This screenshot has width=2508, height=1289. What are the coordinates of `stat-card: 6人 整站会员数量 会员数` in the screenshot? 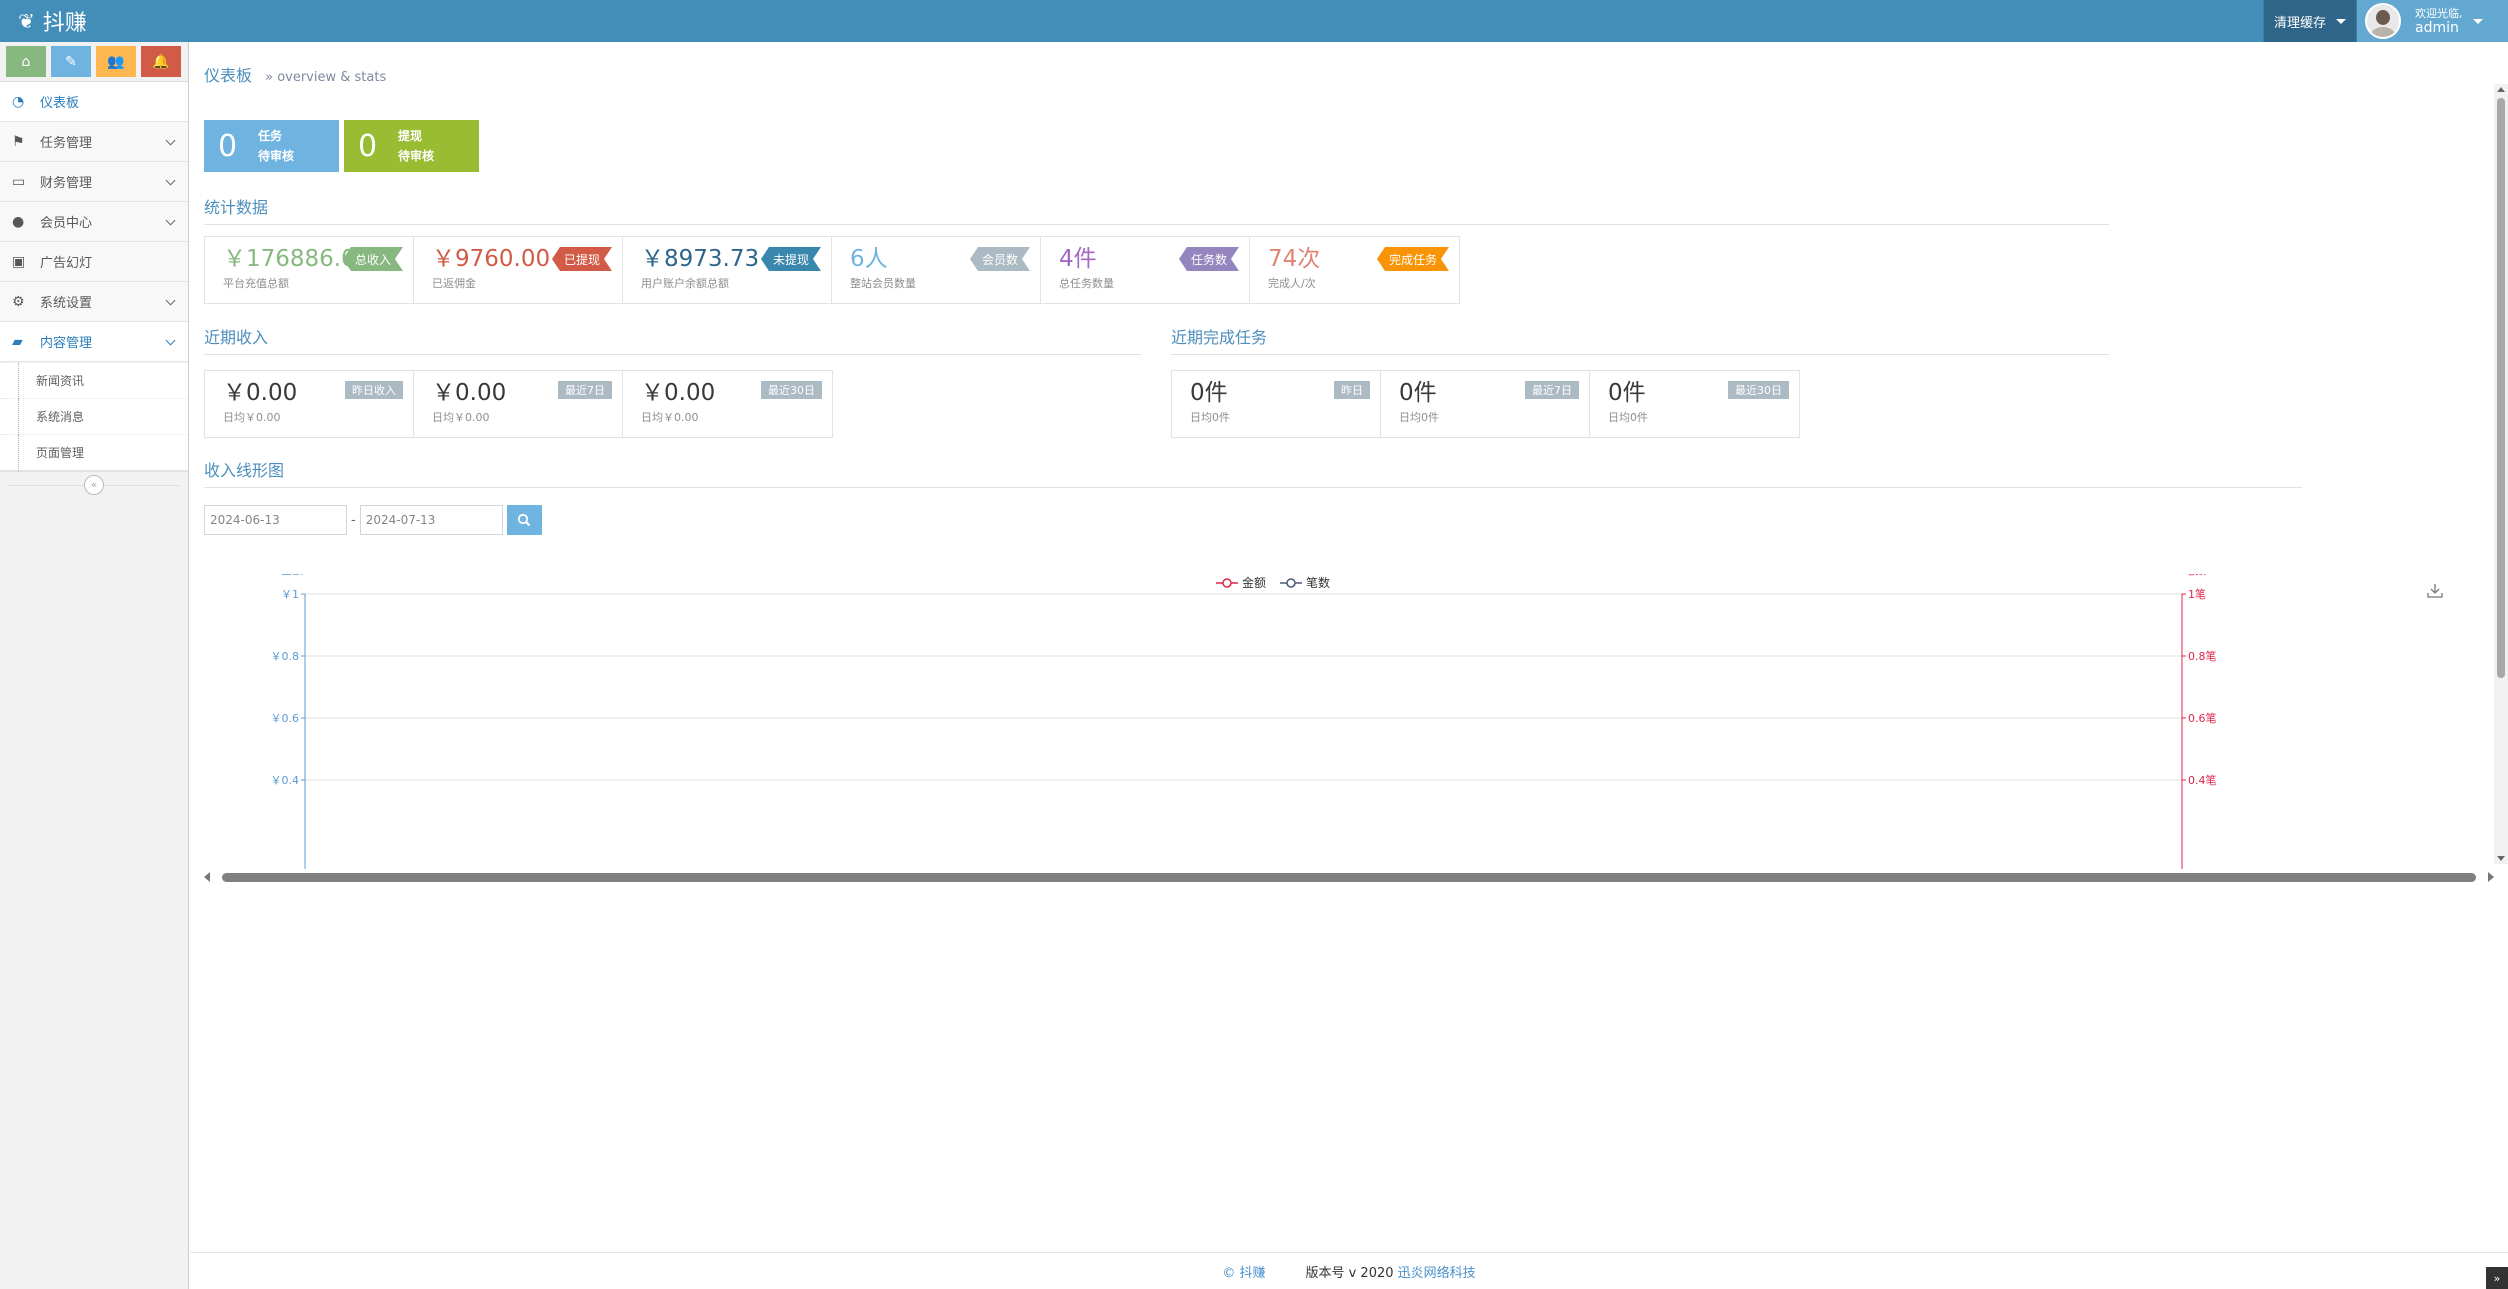 It's located at (936, 270).